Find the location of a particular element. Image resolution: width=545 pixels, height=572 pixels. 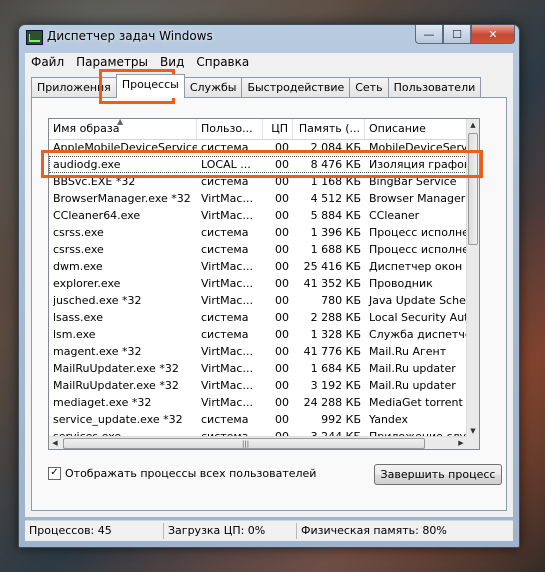

close-button: ✕ is located at coordinates (493, 34).